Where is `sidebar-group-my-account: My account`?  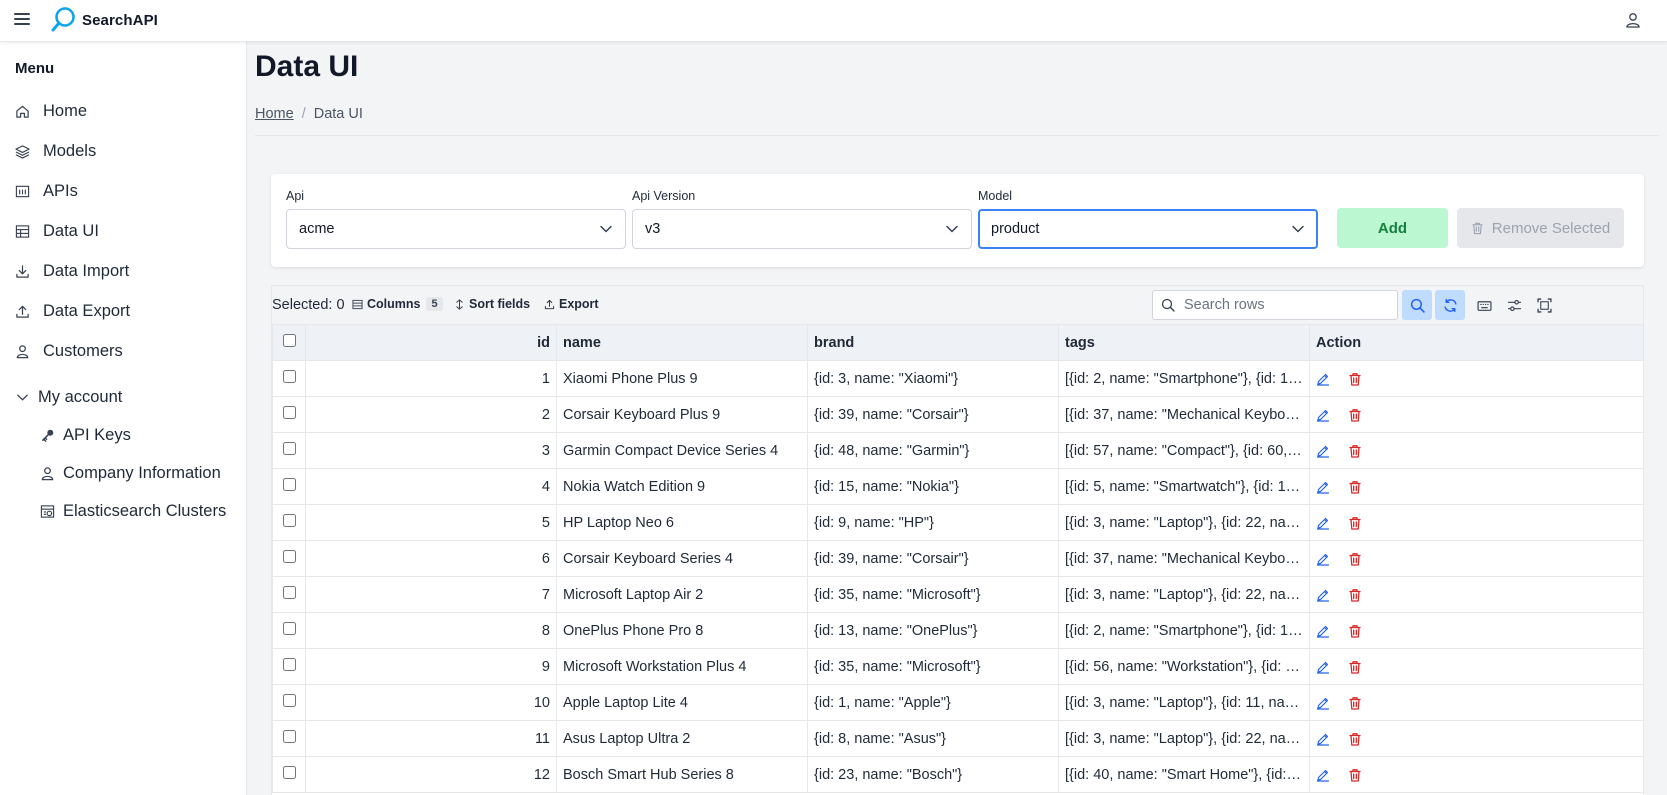
sidebar-group-my-account: My account is located at coordinates (123, 397).